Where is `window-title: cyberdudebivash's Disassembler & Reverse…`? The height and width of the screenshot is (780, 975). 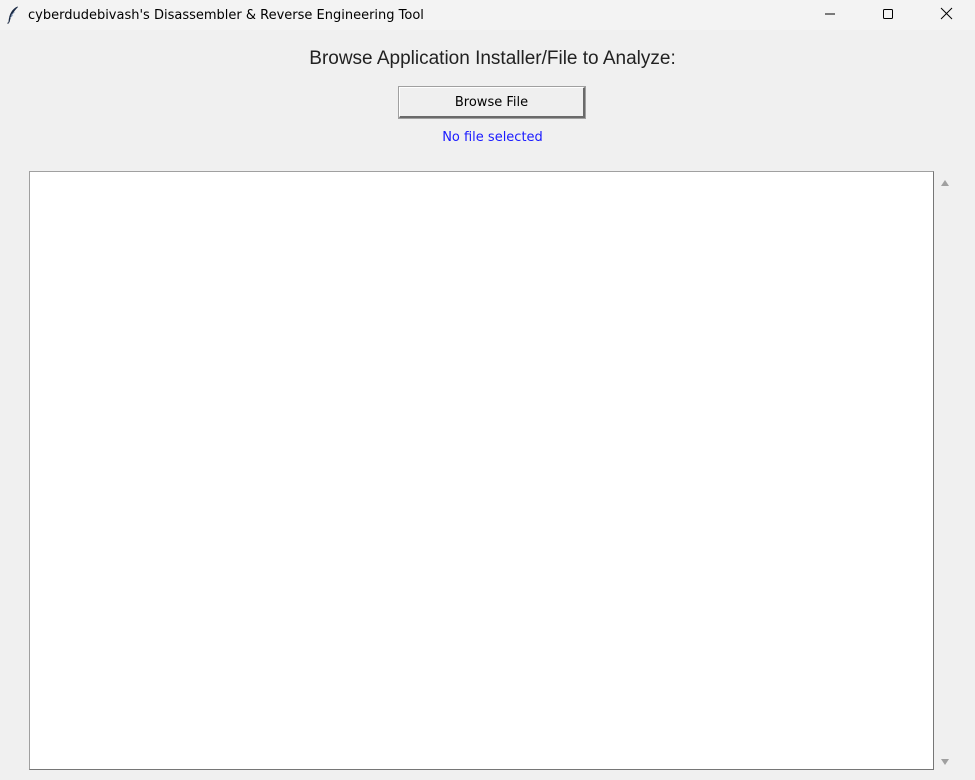
window-title: cyberdudebivash's Disassembler & Reverse… is located at coordinates (226, 15).